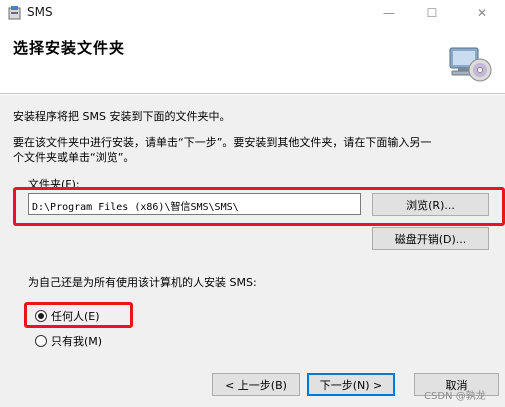 This screenshot has height=407, width=505. What do you see at coordinates (389, 13) in the screenshot?
I see `minimize-button: —` at bounding box center [389, 13].